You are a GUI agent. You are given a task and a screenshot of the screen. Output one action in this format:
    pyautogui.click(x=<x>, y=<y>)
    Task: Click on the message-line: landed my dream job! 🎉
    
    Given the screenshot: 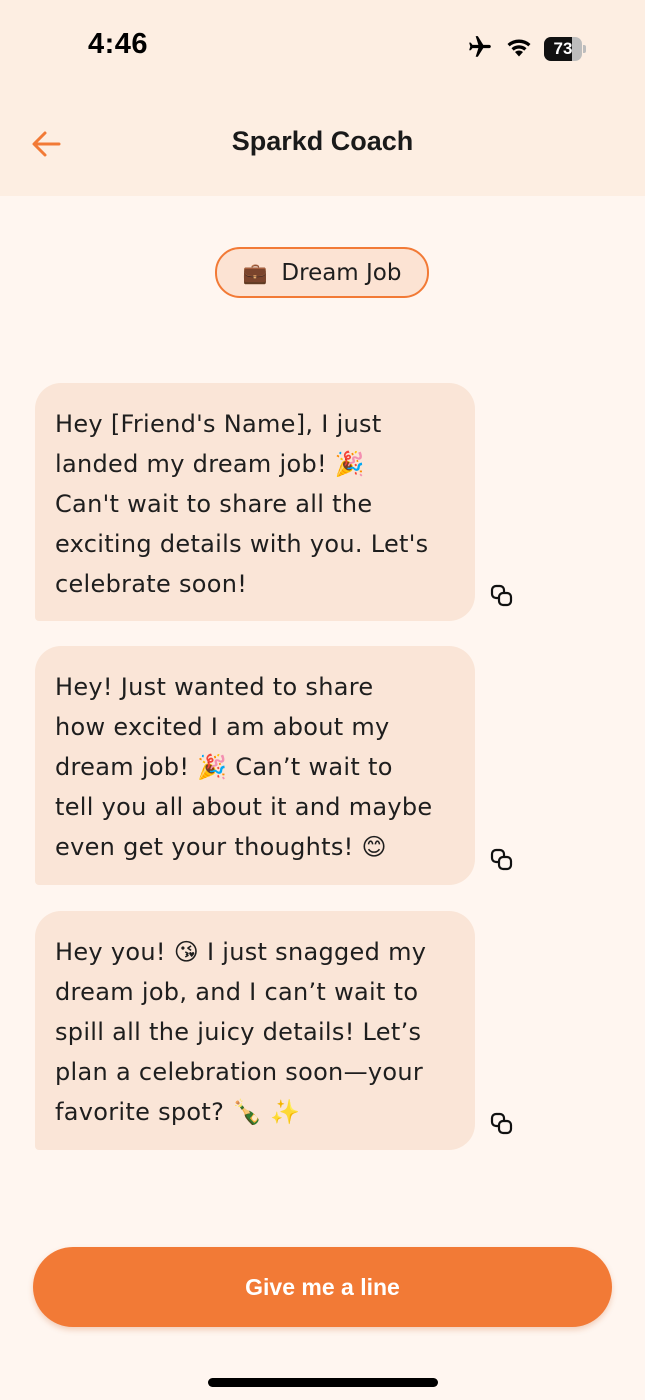 What is the action you would take?
    pyautogui.click(x=210, y=464)
    